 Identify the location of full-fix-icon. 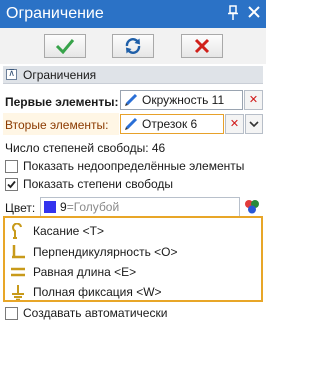
(18, 292).